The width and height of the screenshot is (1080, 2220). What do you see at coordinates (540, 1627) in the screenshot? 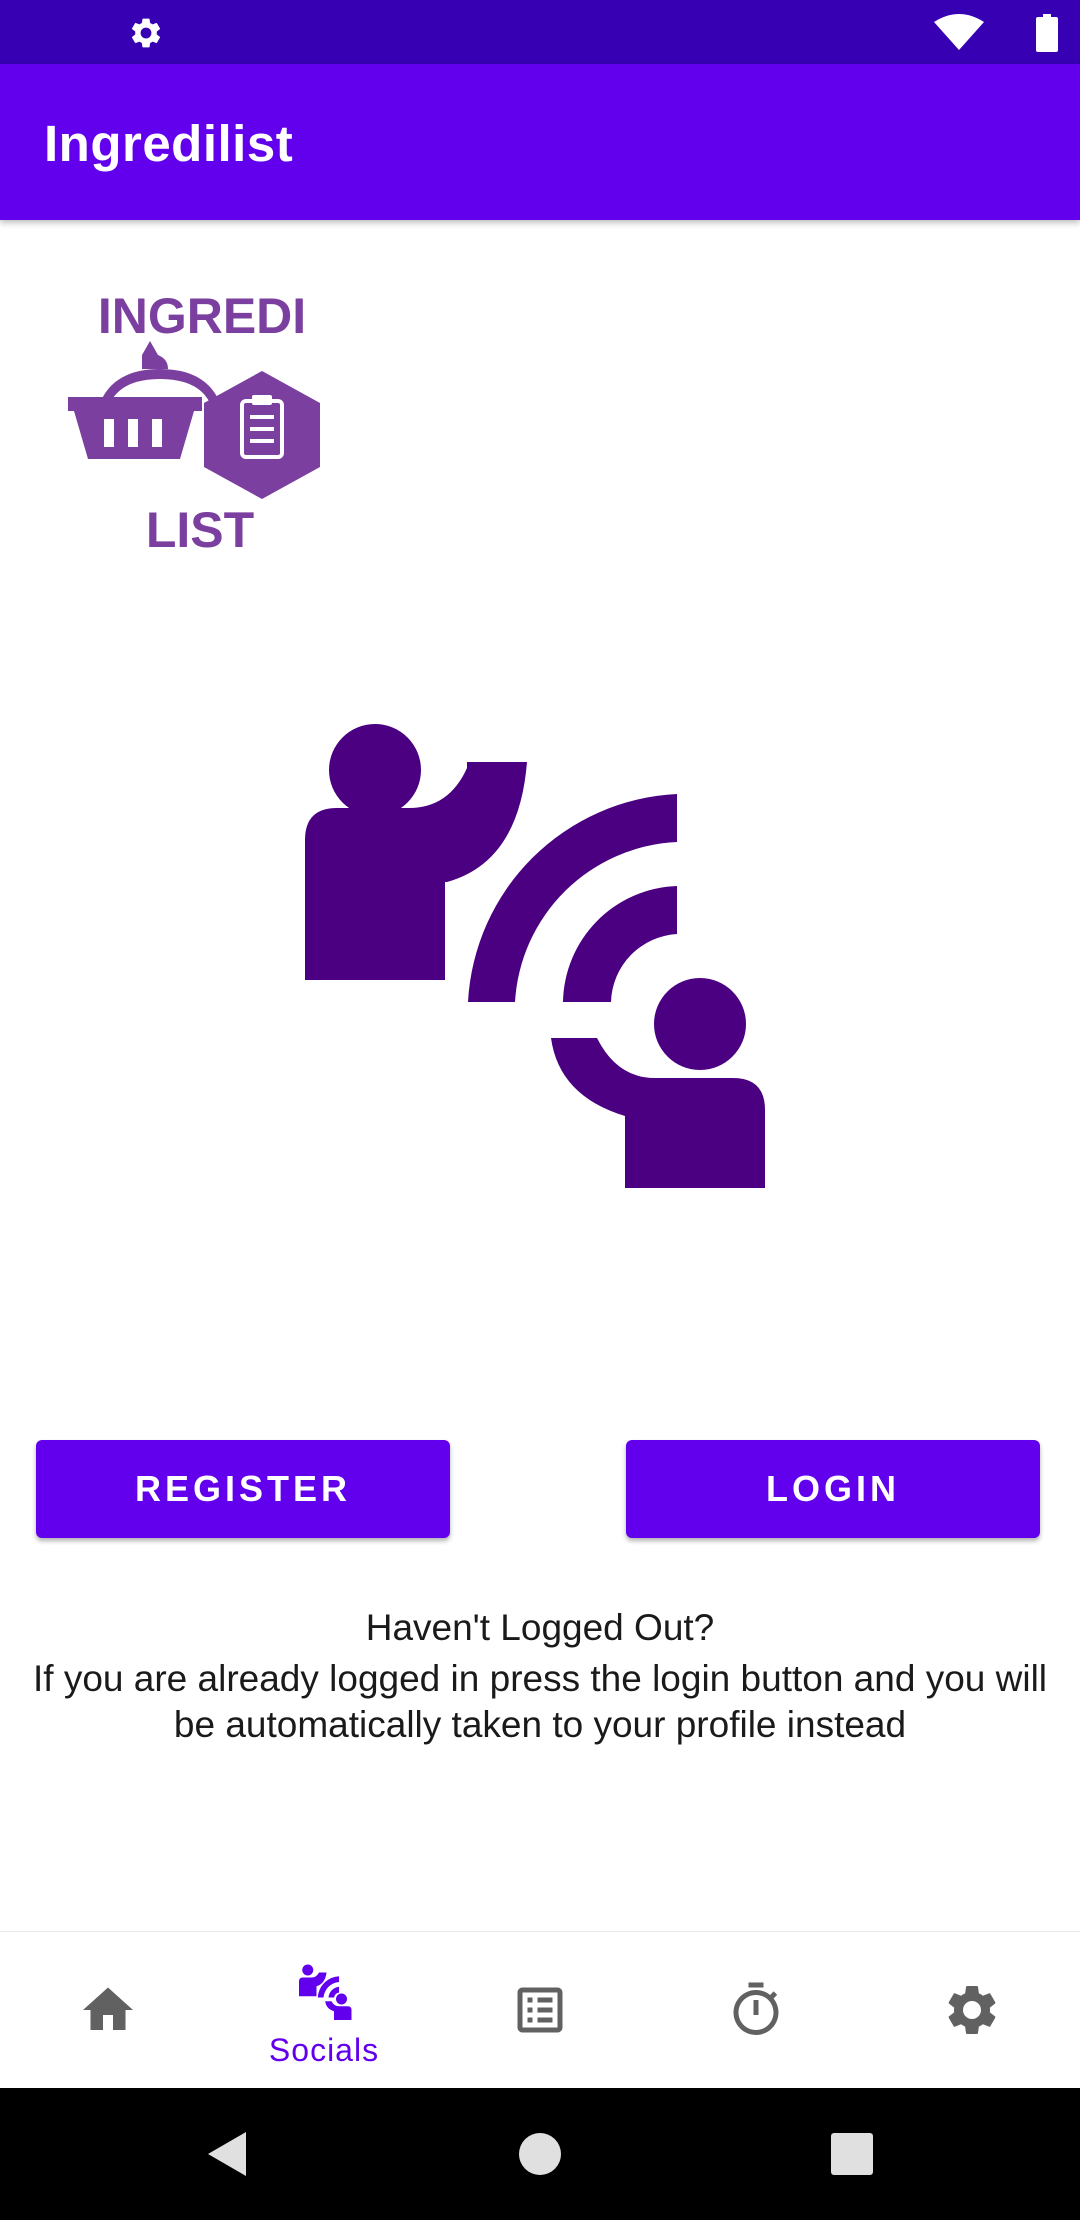
I see `info-title: Haven't Logged Out?` at bounding box center [540, 1627].